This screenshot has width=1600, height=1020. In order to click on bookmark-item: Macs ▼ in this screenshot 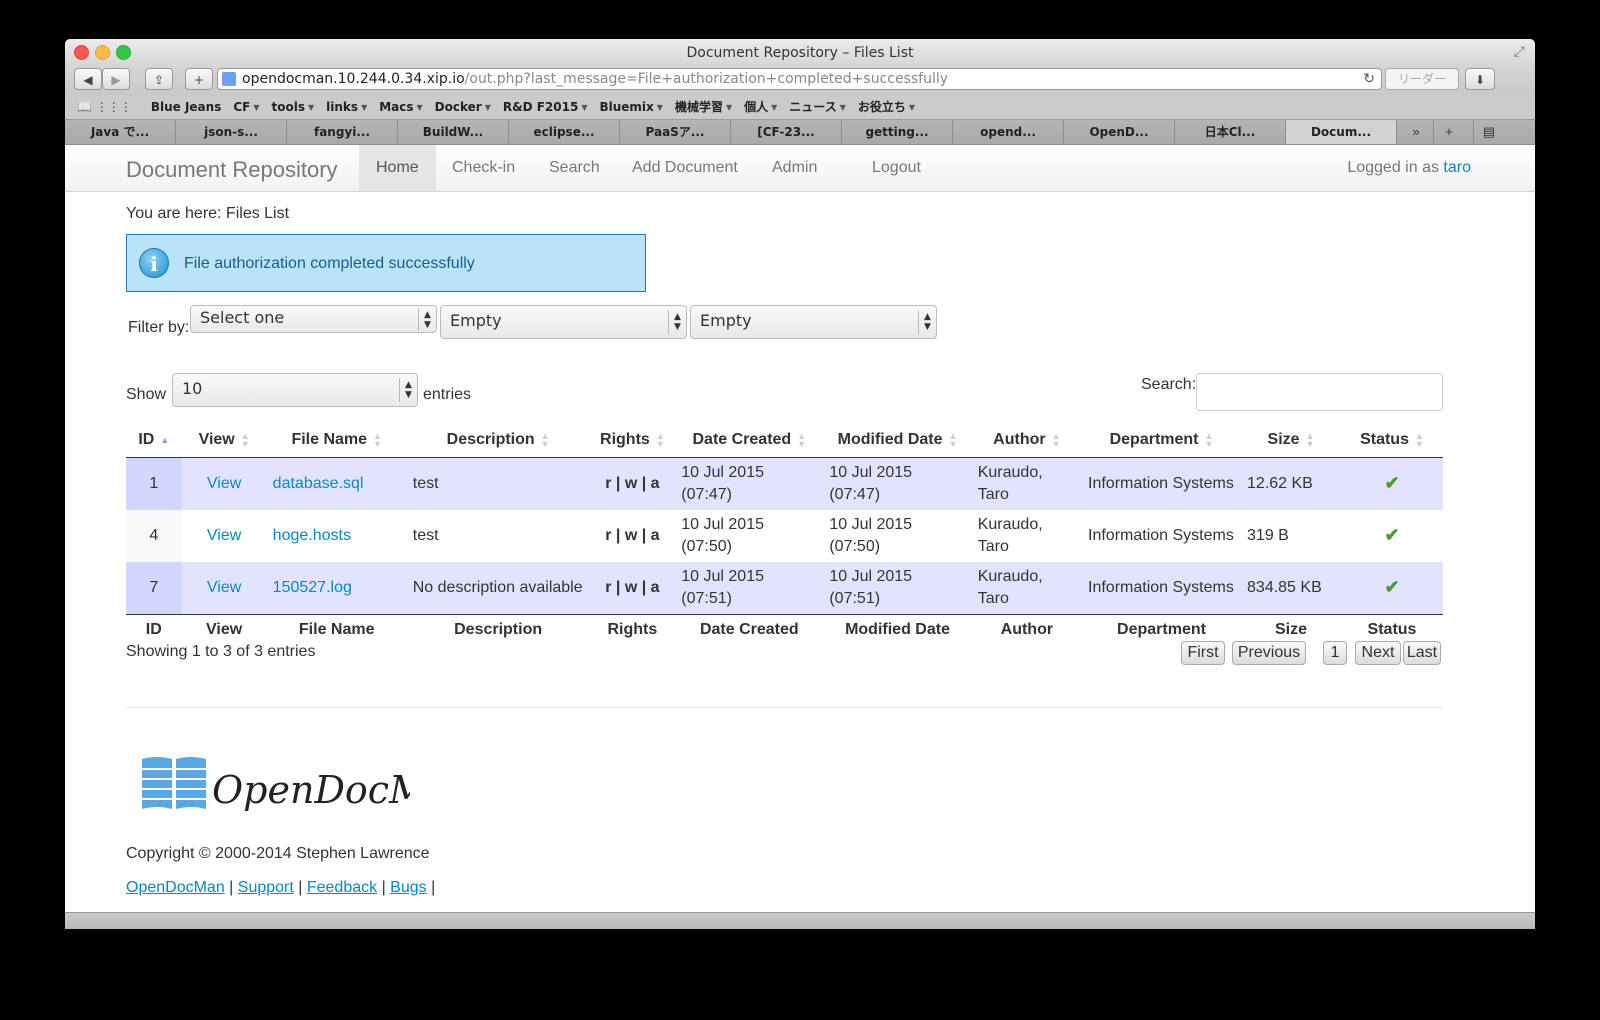, I will do `click(400, 107)`.